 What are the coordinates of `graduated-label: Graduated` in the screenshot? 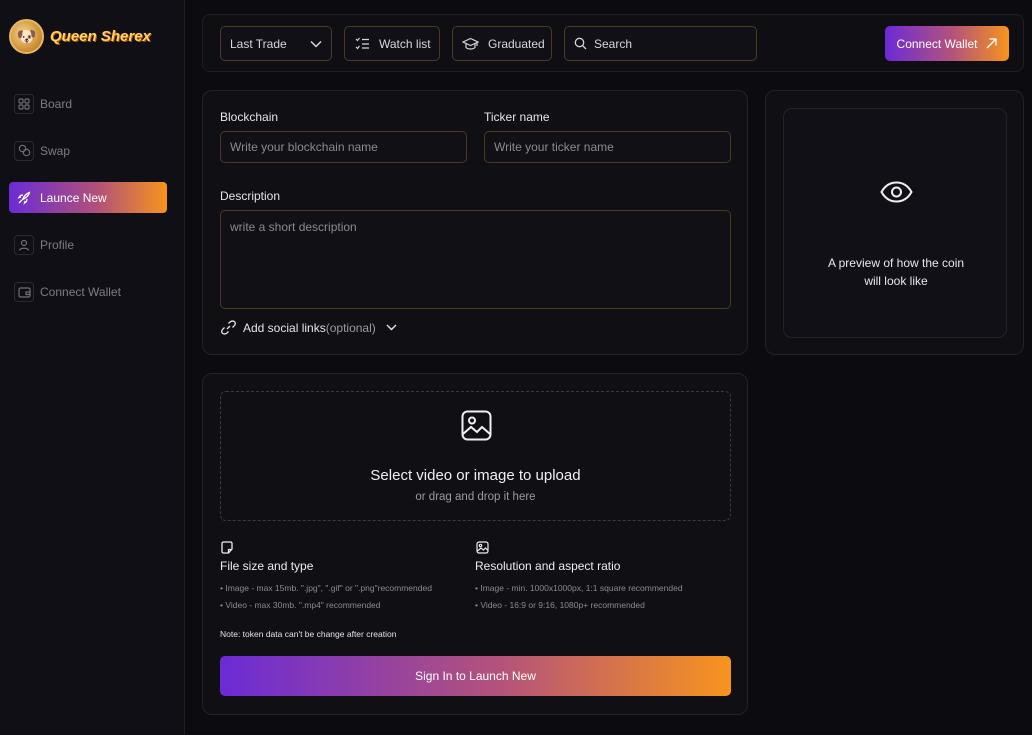 It's located at (516, 43).